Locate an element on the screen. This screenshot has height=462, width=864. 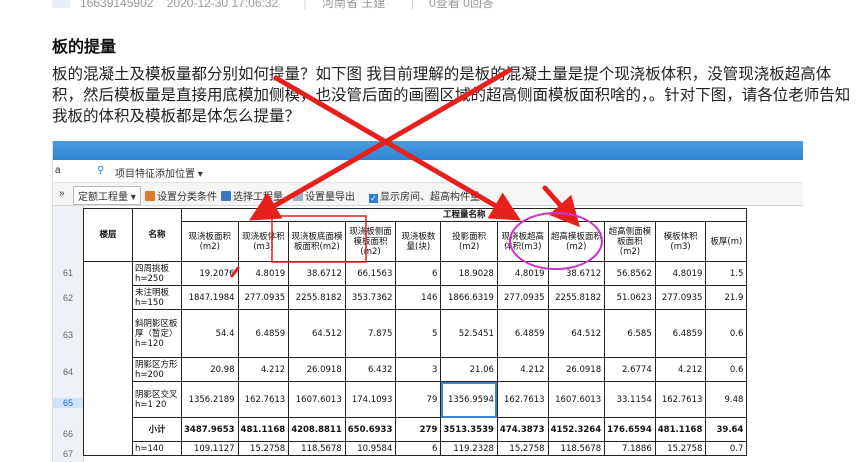
value-cell: 79 is located at coordinates (418, 399).